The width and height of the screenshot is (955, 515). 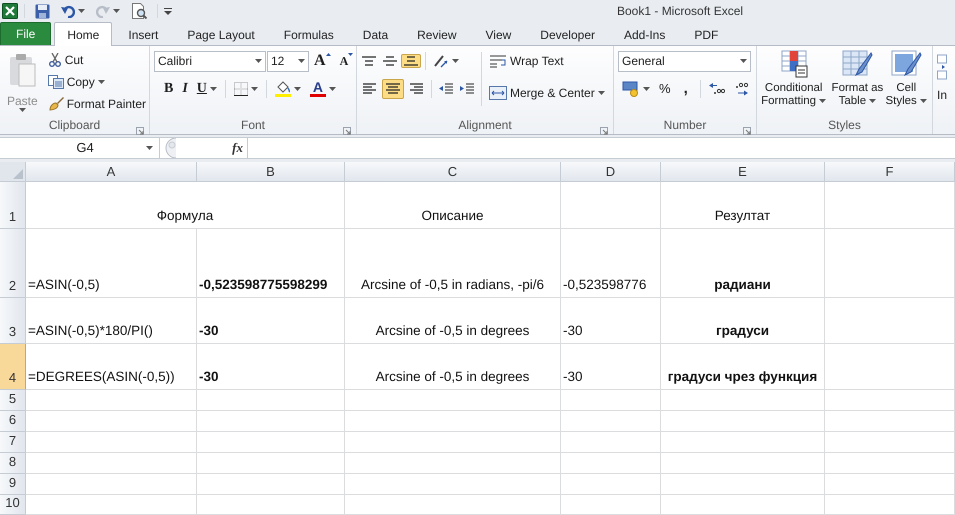 What do you see at coordinates (55, 60) in the screenshot?
I see `scissors-icon` at bounding box center [55, 60].